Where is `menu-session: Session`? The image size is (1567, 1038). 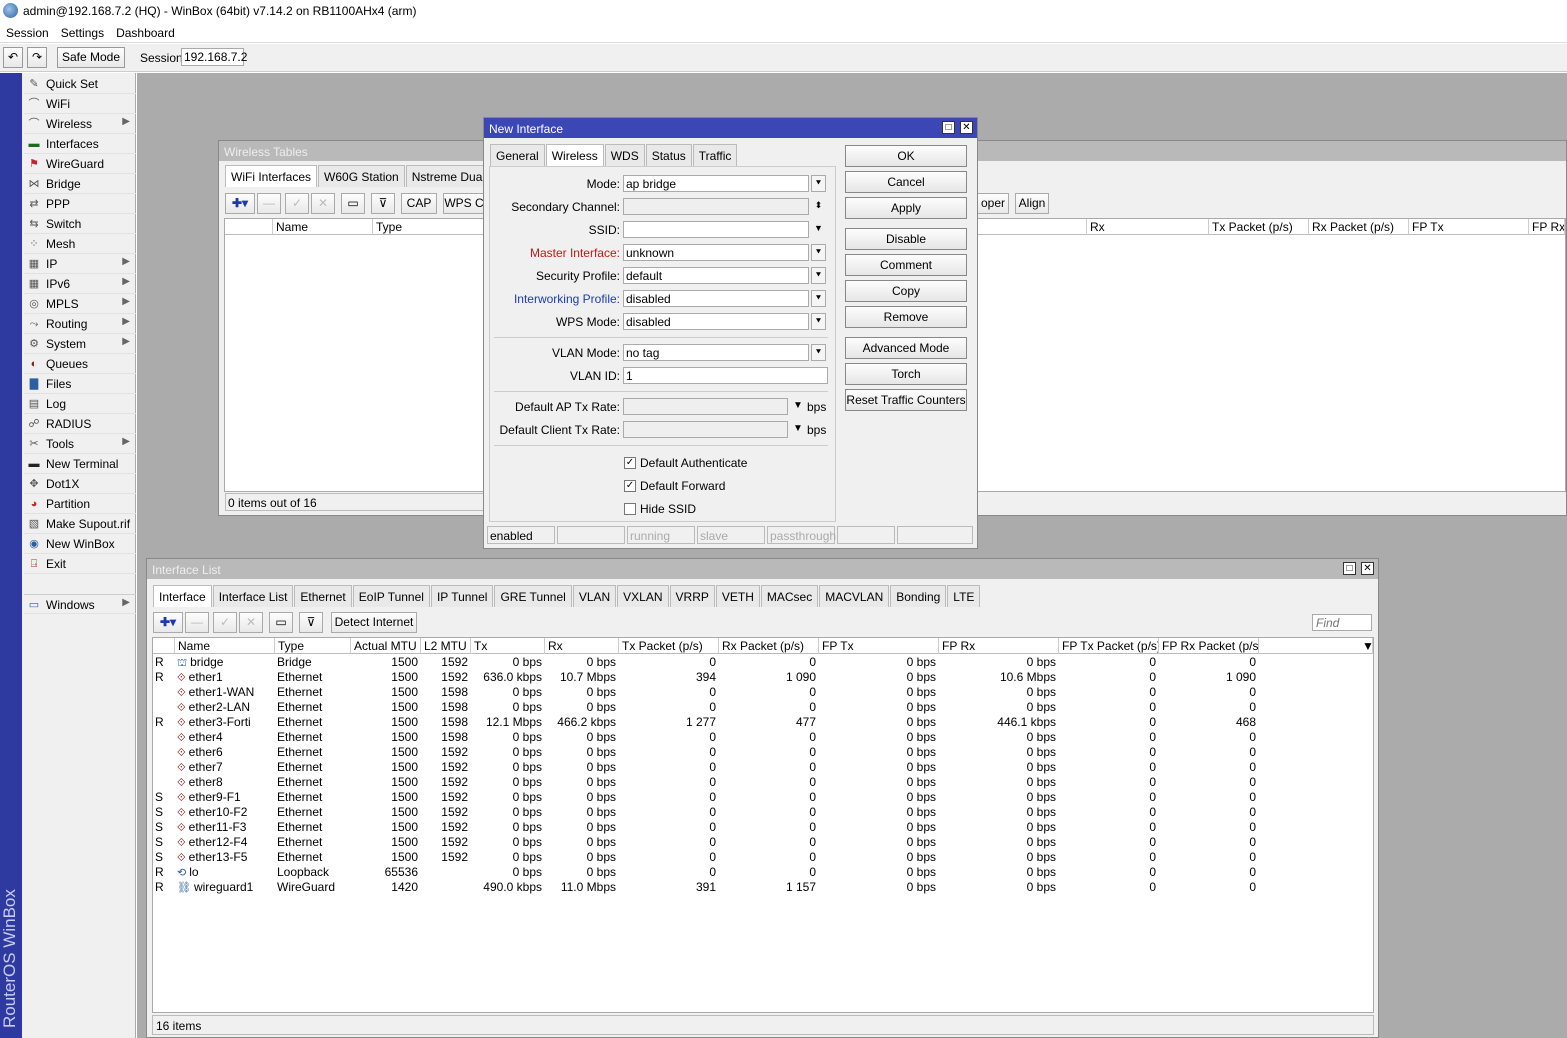 menu-session: Session is located at coordinates (27, 33).